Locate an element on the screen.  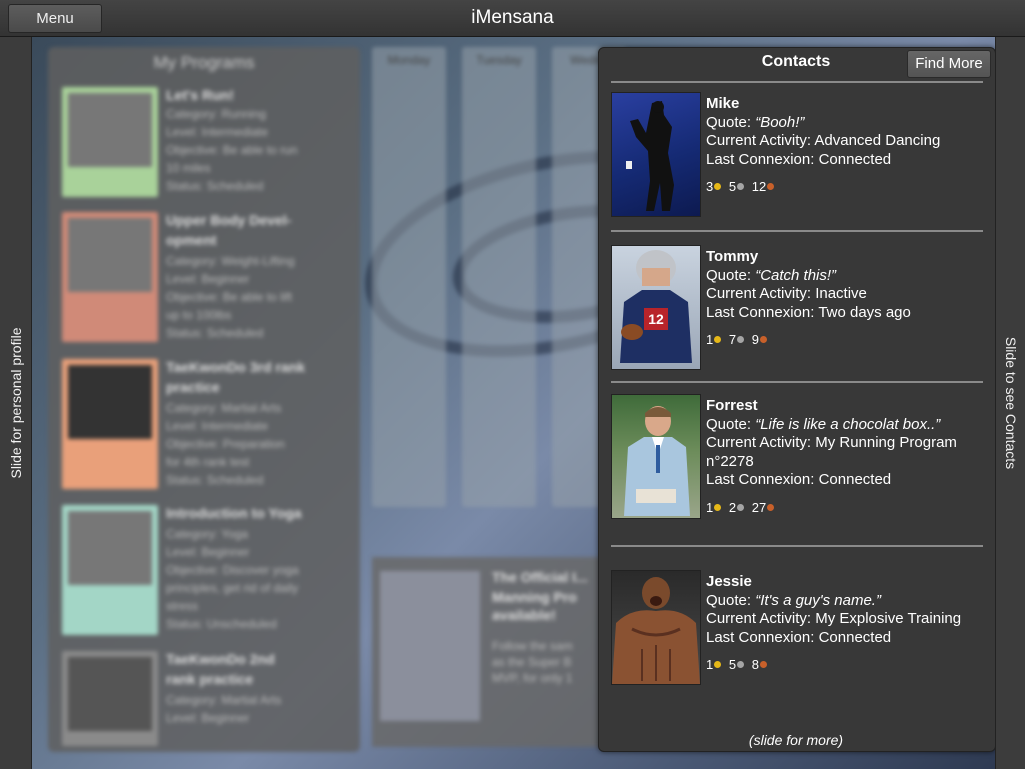
program-detail: Status: Scheduled is located at coordinates (215, 480).